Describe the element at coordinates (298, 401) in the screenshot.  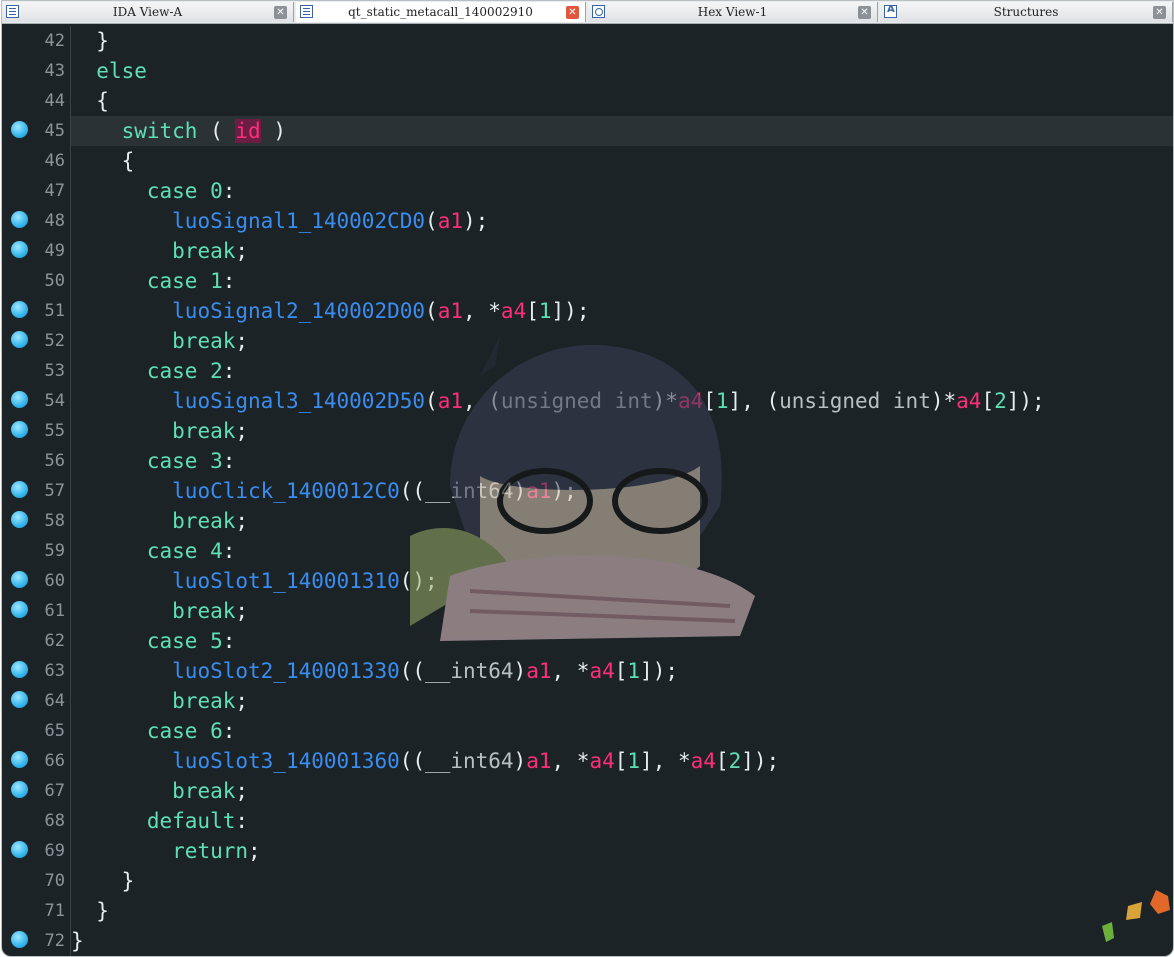
I see `function-name: luoSignal3_140002D50` at that location.